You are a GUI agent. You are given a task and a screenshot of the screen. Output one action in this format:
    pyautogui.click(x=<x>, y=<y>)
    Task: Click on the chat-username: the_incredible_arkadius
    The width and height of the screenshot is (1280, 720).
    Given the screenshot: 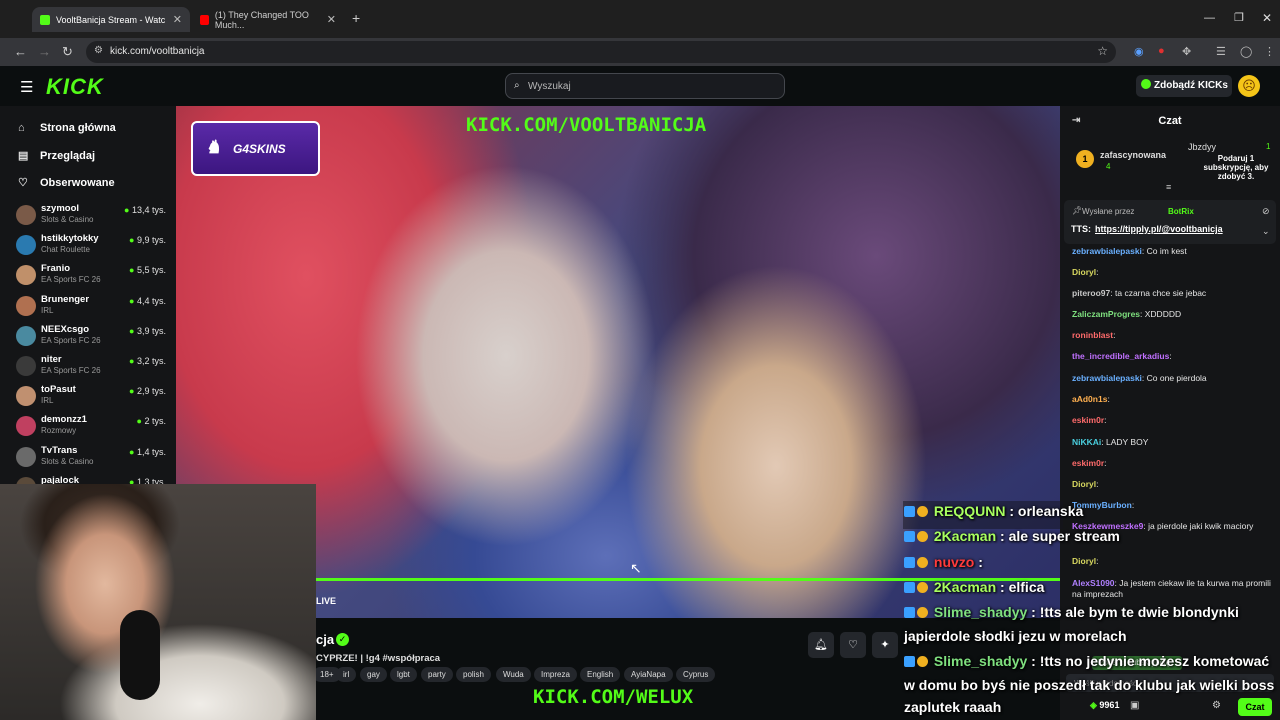 What is the action you would take?
    pyautogui.click(x=1120, y=356)
    